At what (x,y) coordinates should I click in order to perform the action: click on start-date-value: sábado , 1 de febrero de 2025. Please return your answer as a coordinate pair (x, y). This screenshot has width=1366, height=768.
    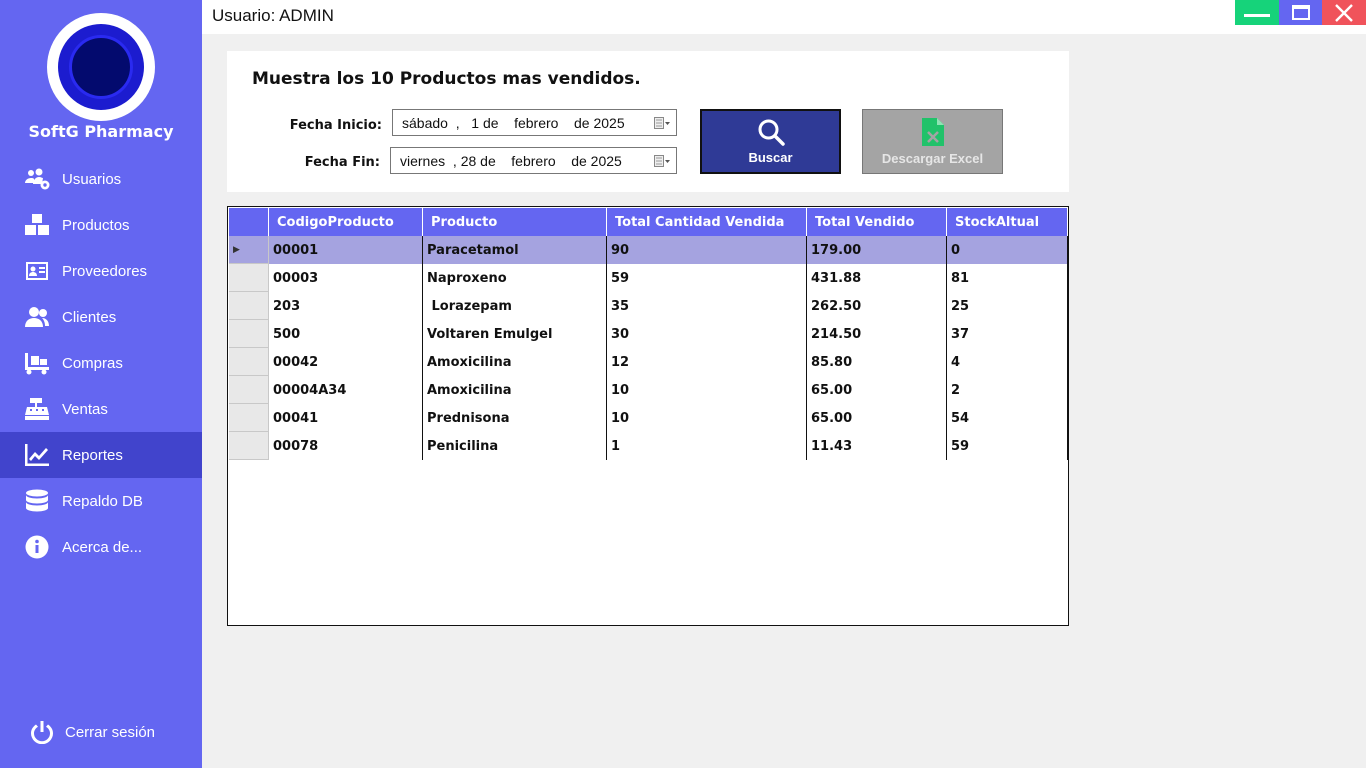
    Looking at the image, I should click on (513, 122).